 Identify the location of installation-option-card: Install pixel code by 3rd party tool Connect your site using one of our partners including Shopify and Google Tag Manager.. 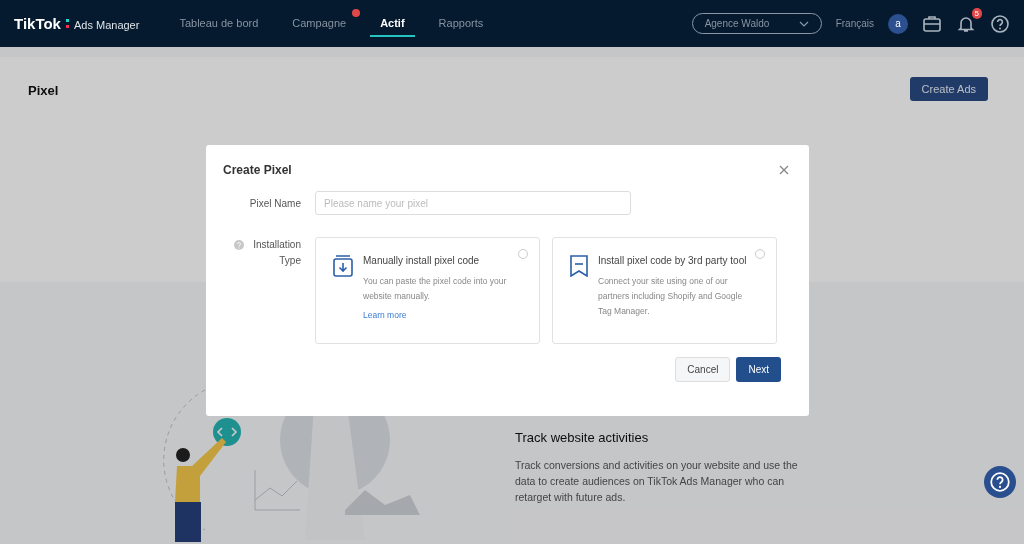
(664, 290).